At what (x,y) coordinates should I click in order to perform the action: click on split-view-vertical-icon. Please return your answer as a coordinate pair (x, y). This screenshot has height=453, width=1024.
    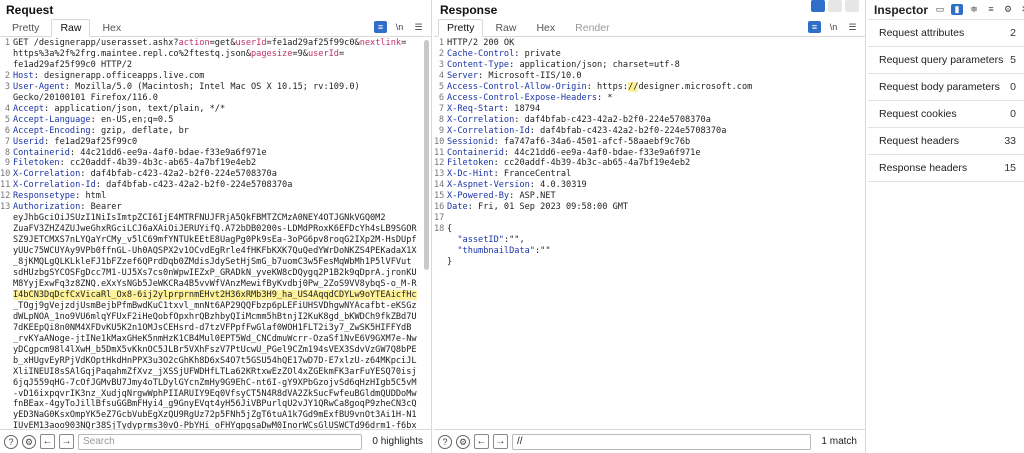
    Looking at the image, I should click on (835, 6).